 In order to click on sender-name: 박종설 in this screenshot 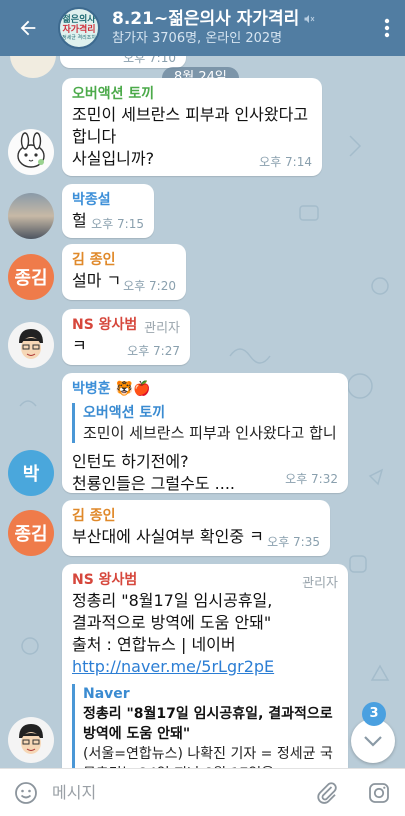, I will do `click(108, 200)`.